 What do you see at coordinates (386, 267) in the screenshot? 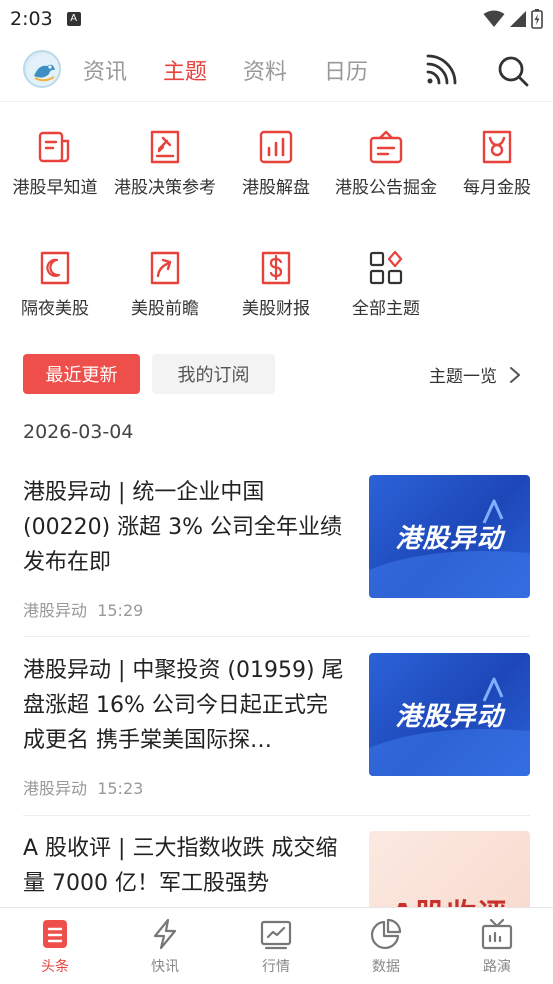
I see `grid-icon` at bounding box center [386, 267].